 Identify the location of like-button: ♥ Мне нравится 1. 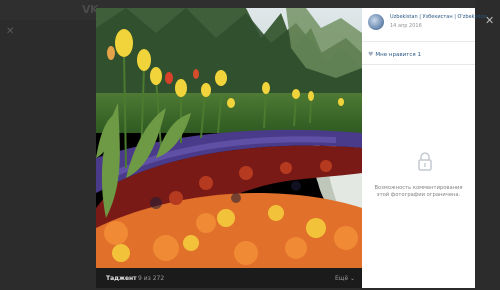
(394, 54).